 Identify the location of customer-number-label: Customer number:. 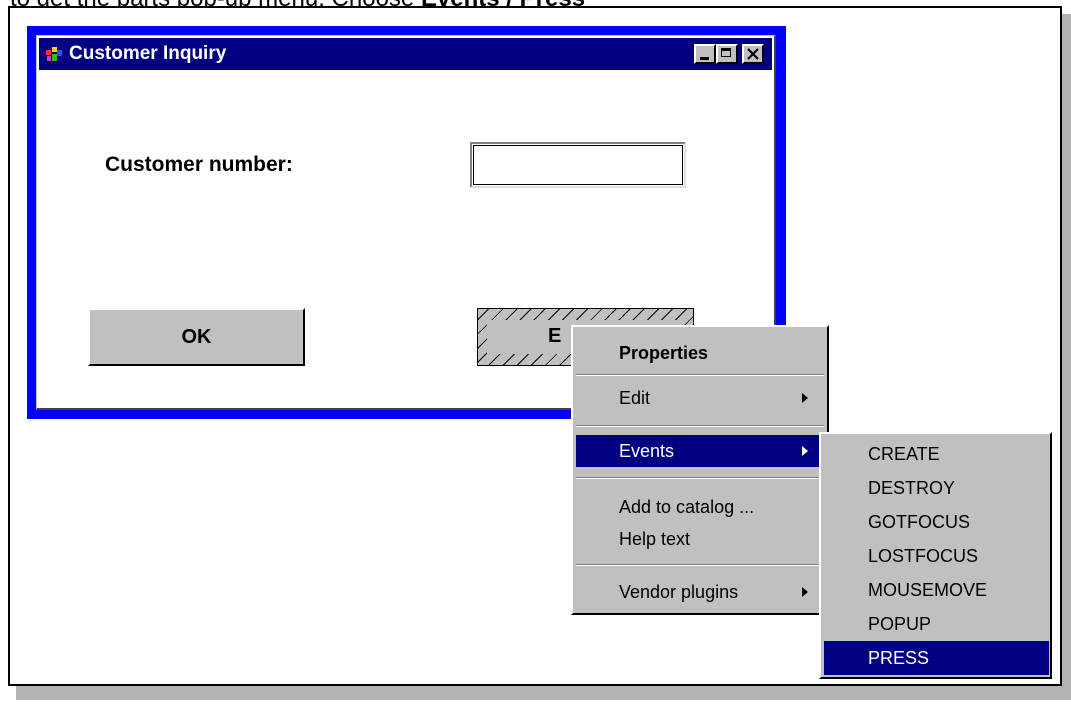
(199, 164).